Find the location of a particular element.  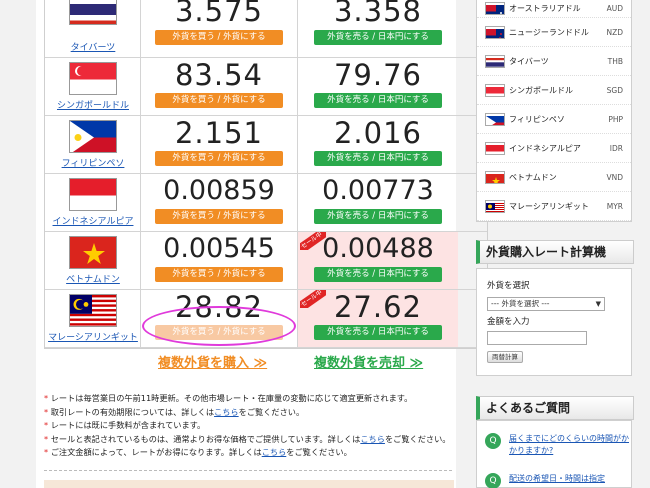

currency-select-label: 外貨を選択 is located at coordinates (508, 286).